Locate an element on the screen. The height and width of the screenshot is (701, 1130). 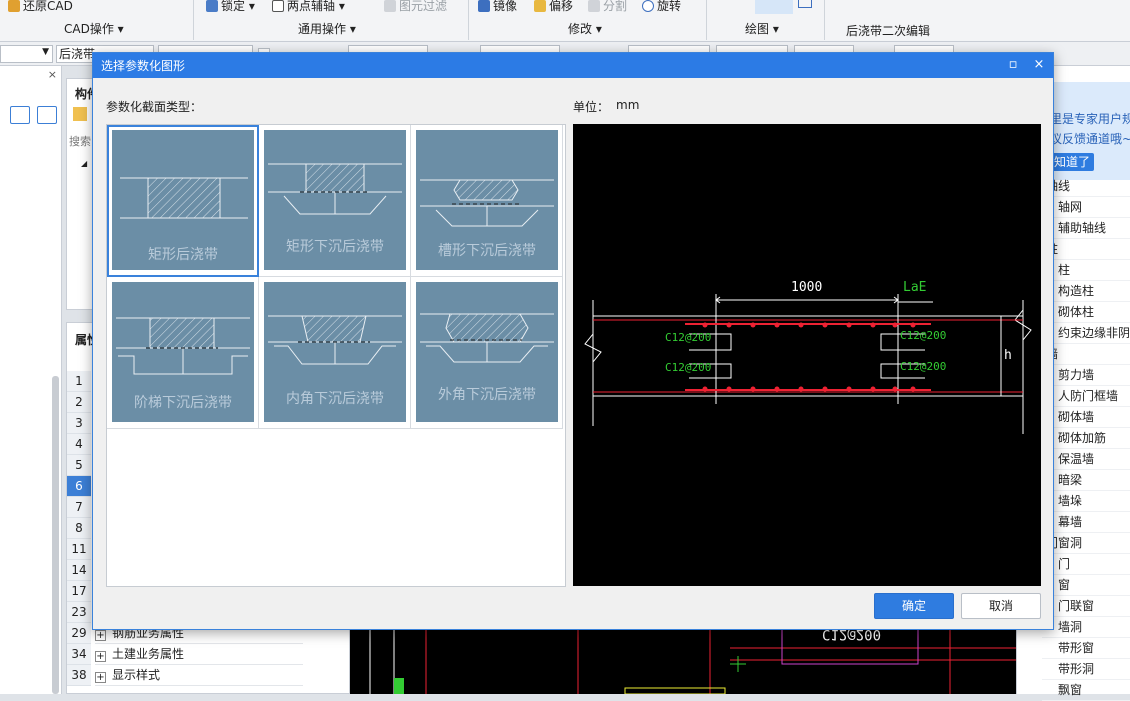
tree-item: 窗 is located at coordinates (1086, 585).